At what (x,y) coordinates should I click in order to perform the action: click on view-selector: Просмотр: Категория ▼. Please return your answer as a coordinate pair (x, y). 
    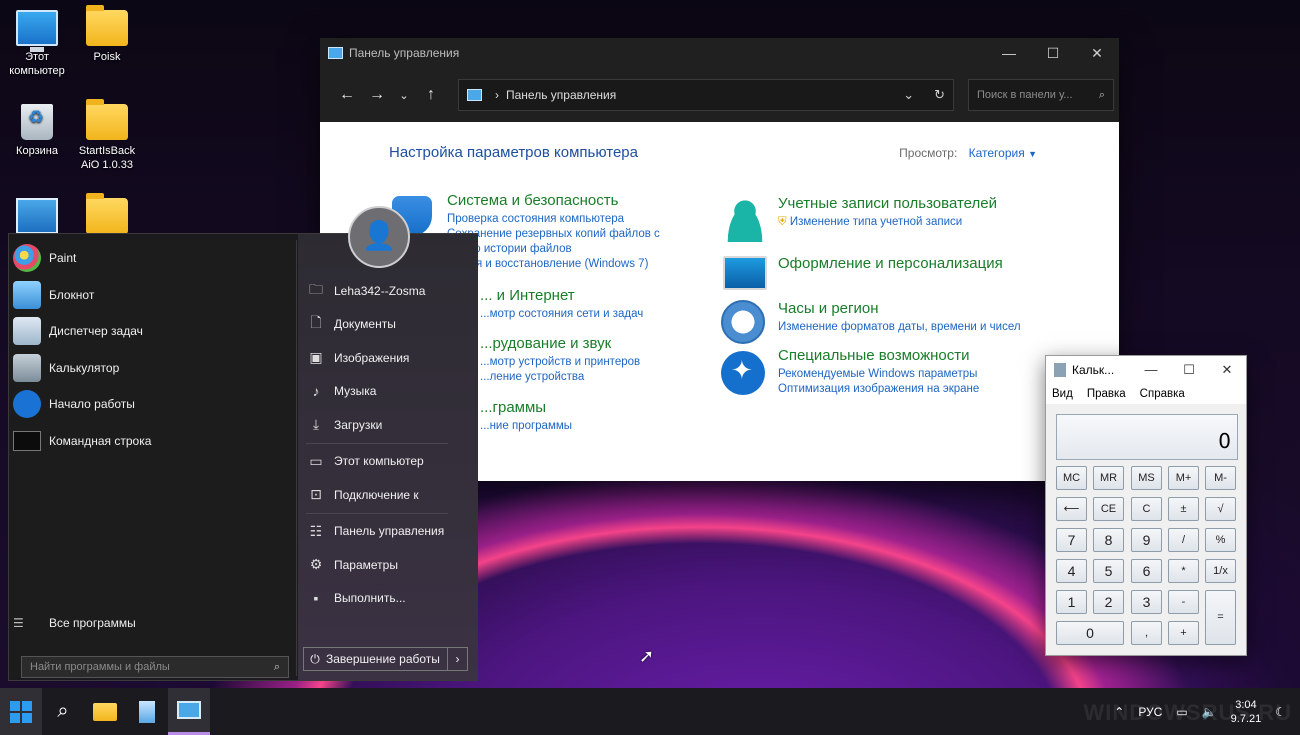
    Looking at the image, I should click on (968, 153).